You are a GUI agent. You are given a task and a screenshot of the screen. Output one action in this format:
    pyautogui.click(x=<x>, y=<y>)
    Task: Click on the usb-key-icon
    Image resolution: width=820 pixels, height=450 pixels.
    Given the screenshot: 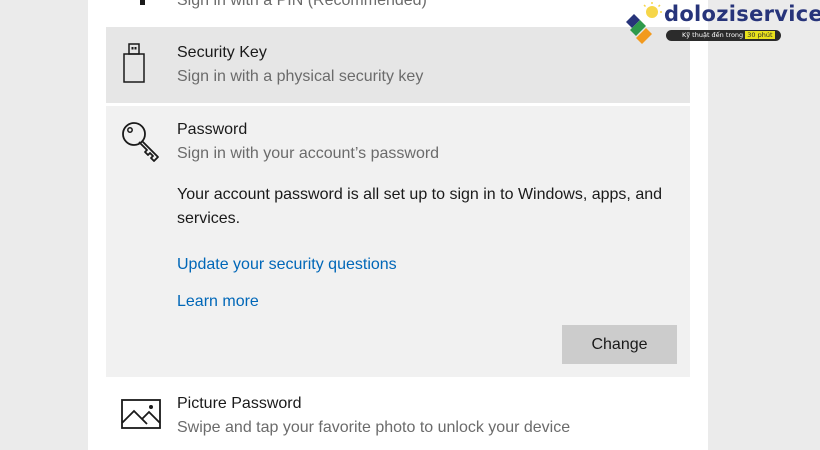 What is the action you would take?
    pyautogui.click(x=134, y=66)
    